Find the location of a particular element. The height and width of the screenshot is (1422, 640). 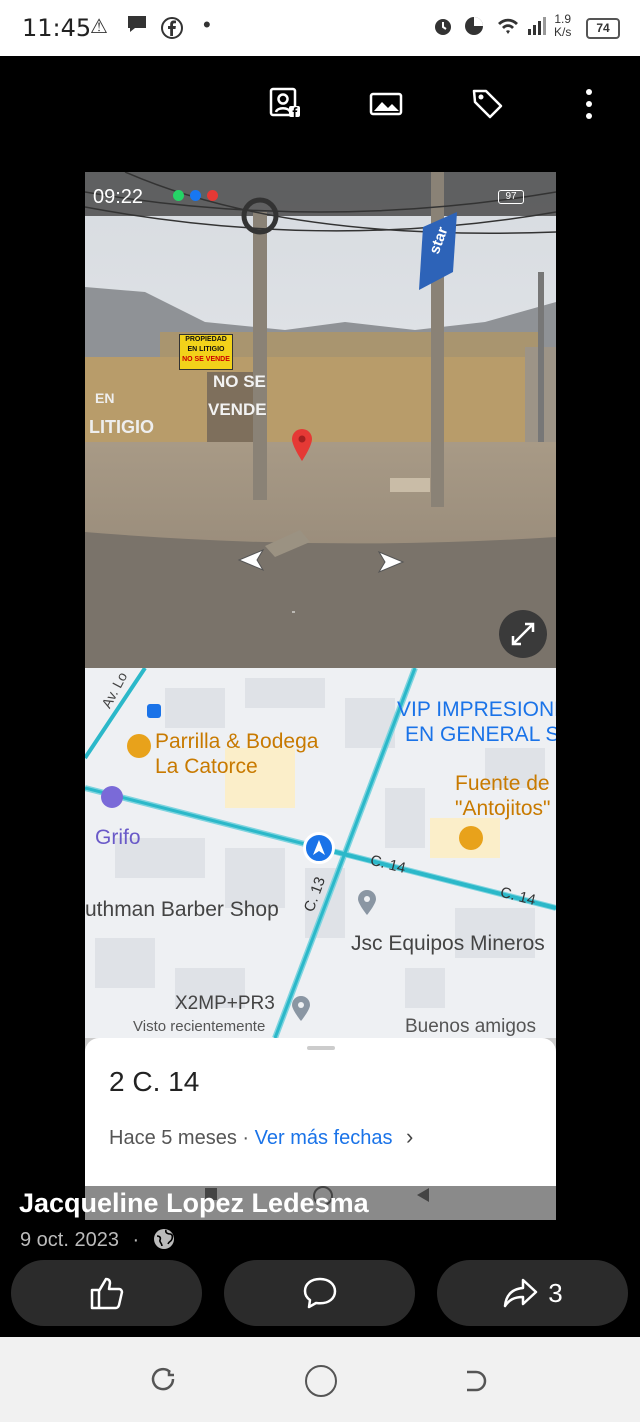

recents-button is located at coordinates (164, 1383).